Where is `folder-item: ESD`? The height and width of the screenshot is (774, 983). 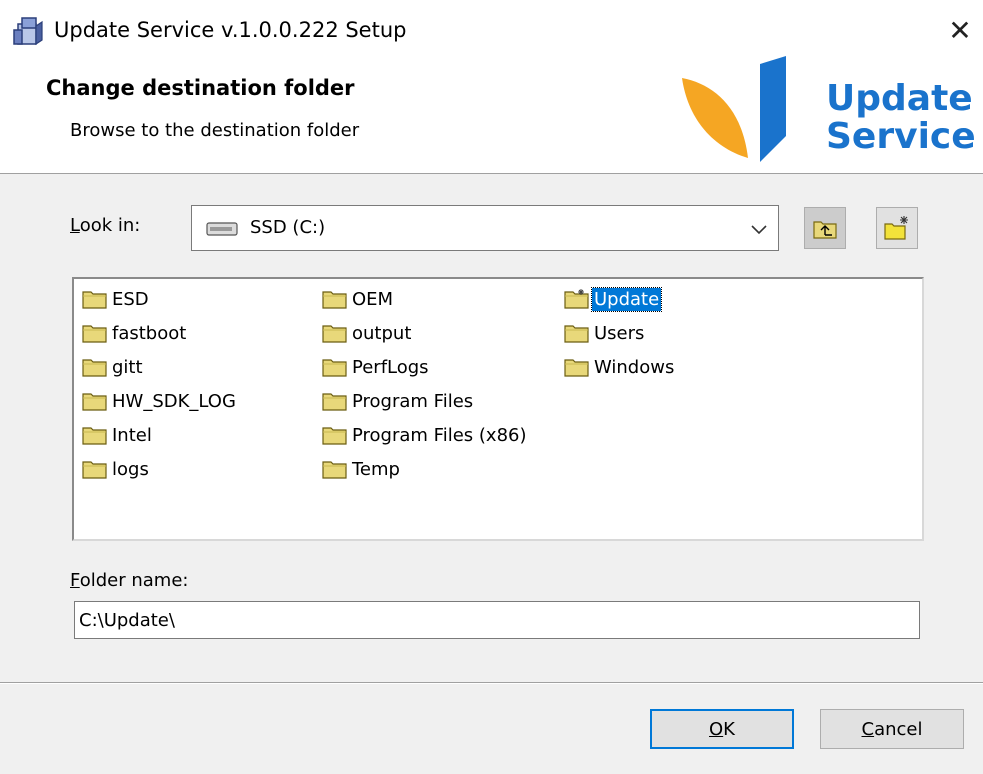
folder-item: ESD is located at coordinates (116, 299).